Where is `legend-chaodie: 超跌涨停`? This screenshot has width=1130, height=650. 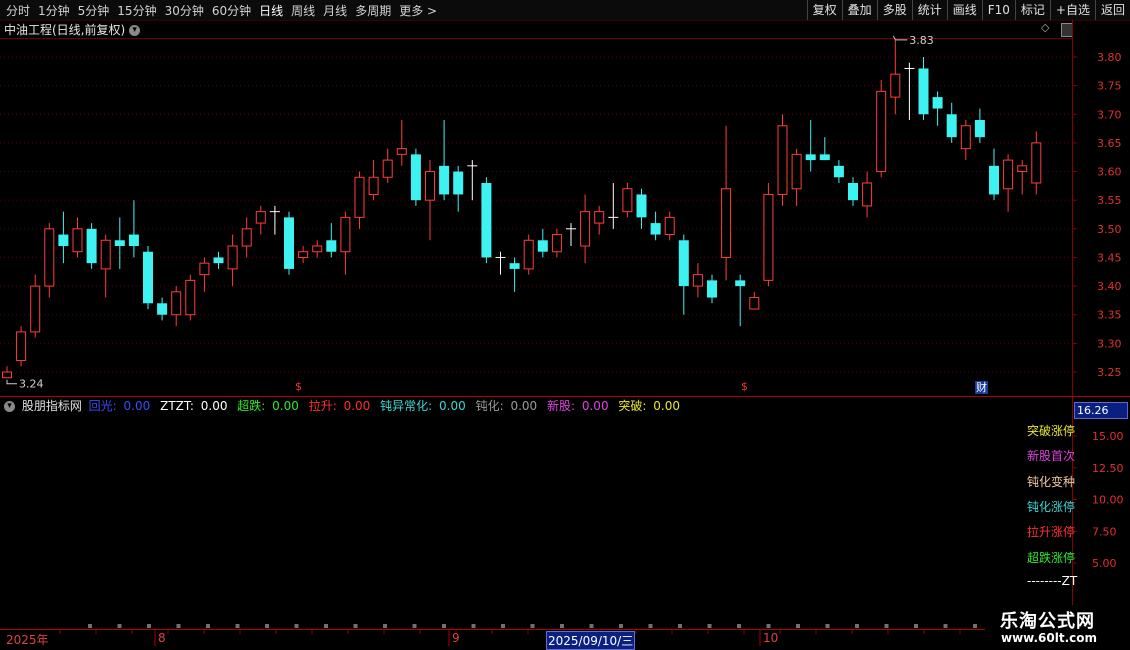
legend-chaodie: 超跌涨停 is located at coordinates (1051, 558).